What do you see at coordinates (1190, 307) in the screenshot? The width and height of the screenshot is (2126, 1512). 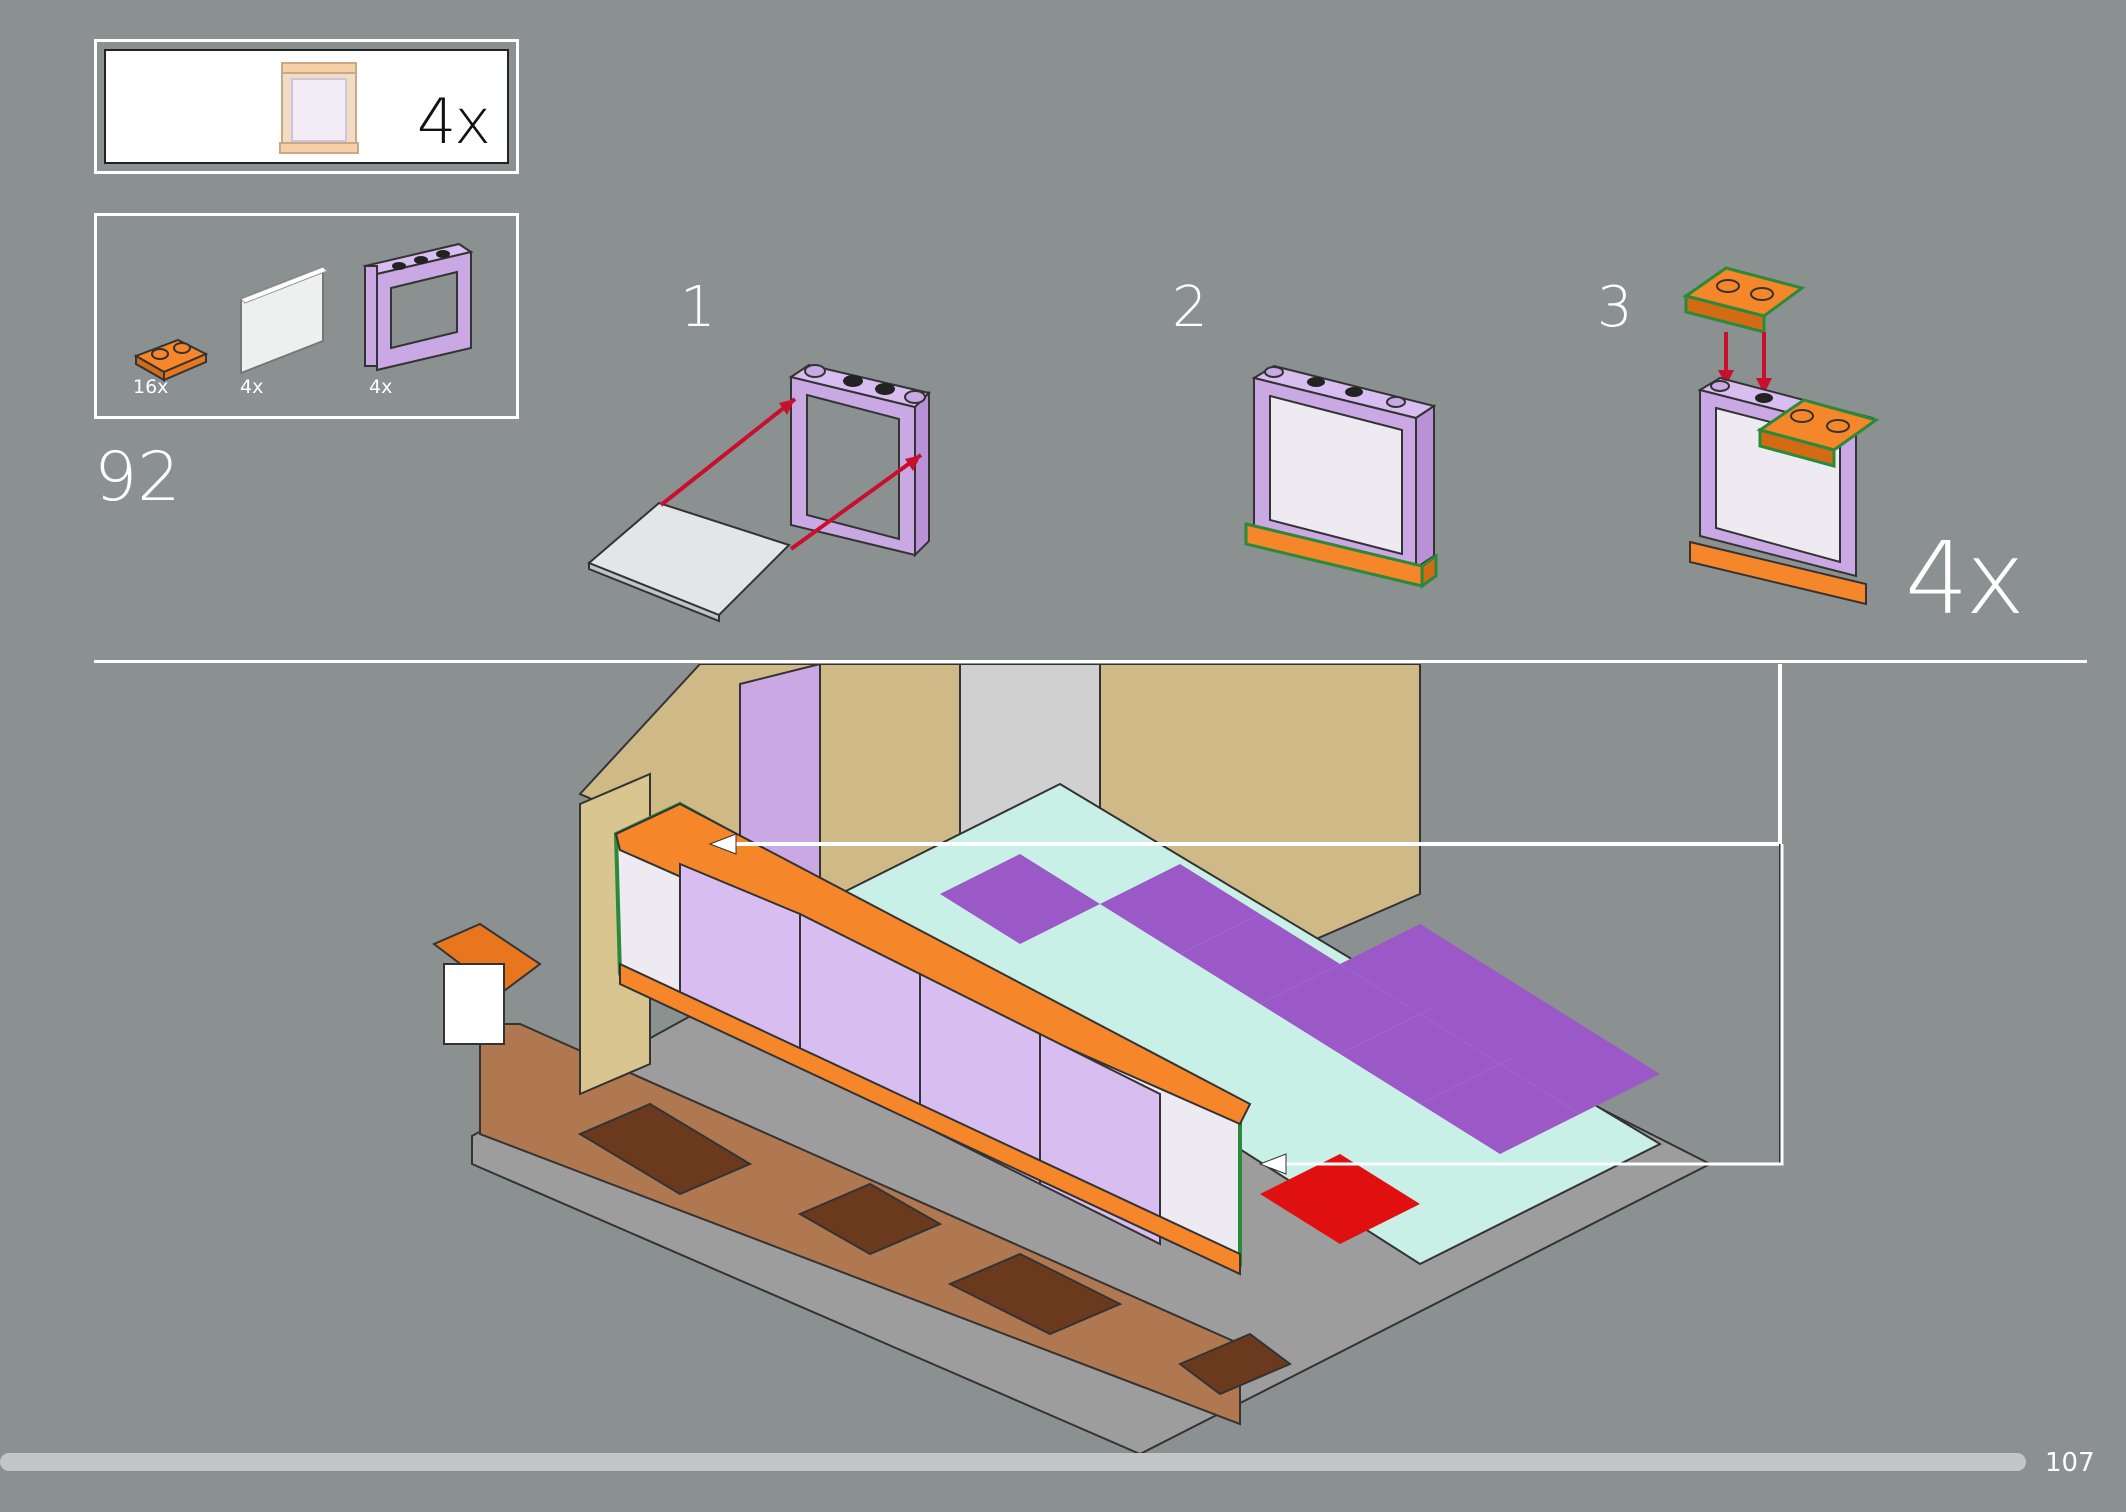 I see `substep-number: 2` at bounding box center [1190, 307].